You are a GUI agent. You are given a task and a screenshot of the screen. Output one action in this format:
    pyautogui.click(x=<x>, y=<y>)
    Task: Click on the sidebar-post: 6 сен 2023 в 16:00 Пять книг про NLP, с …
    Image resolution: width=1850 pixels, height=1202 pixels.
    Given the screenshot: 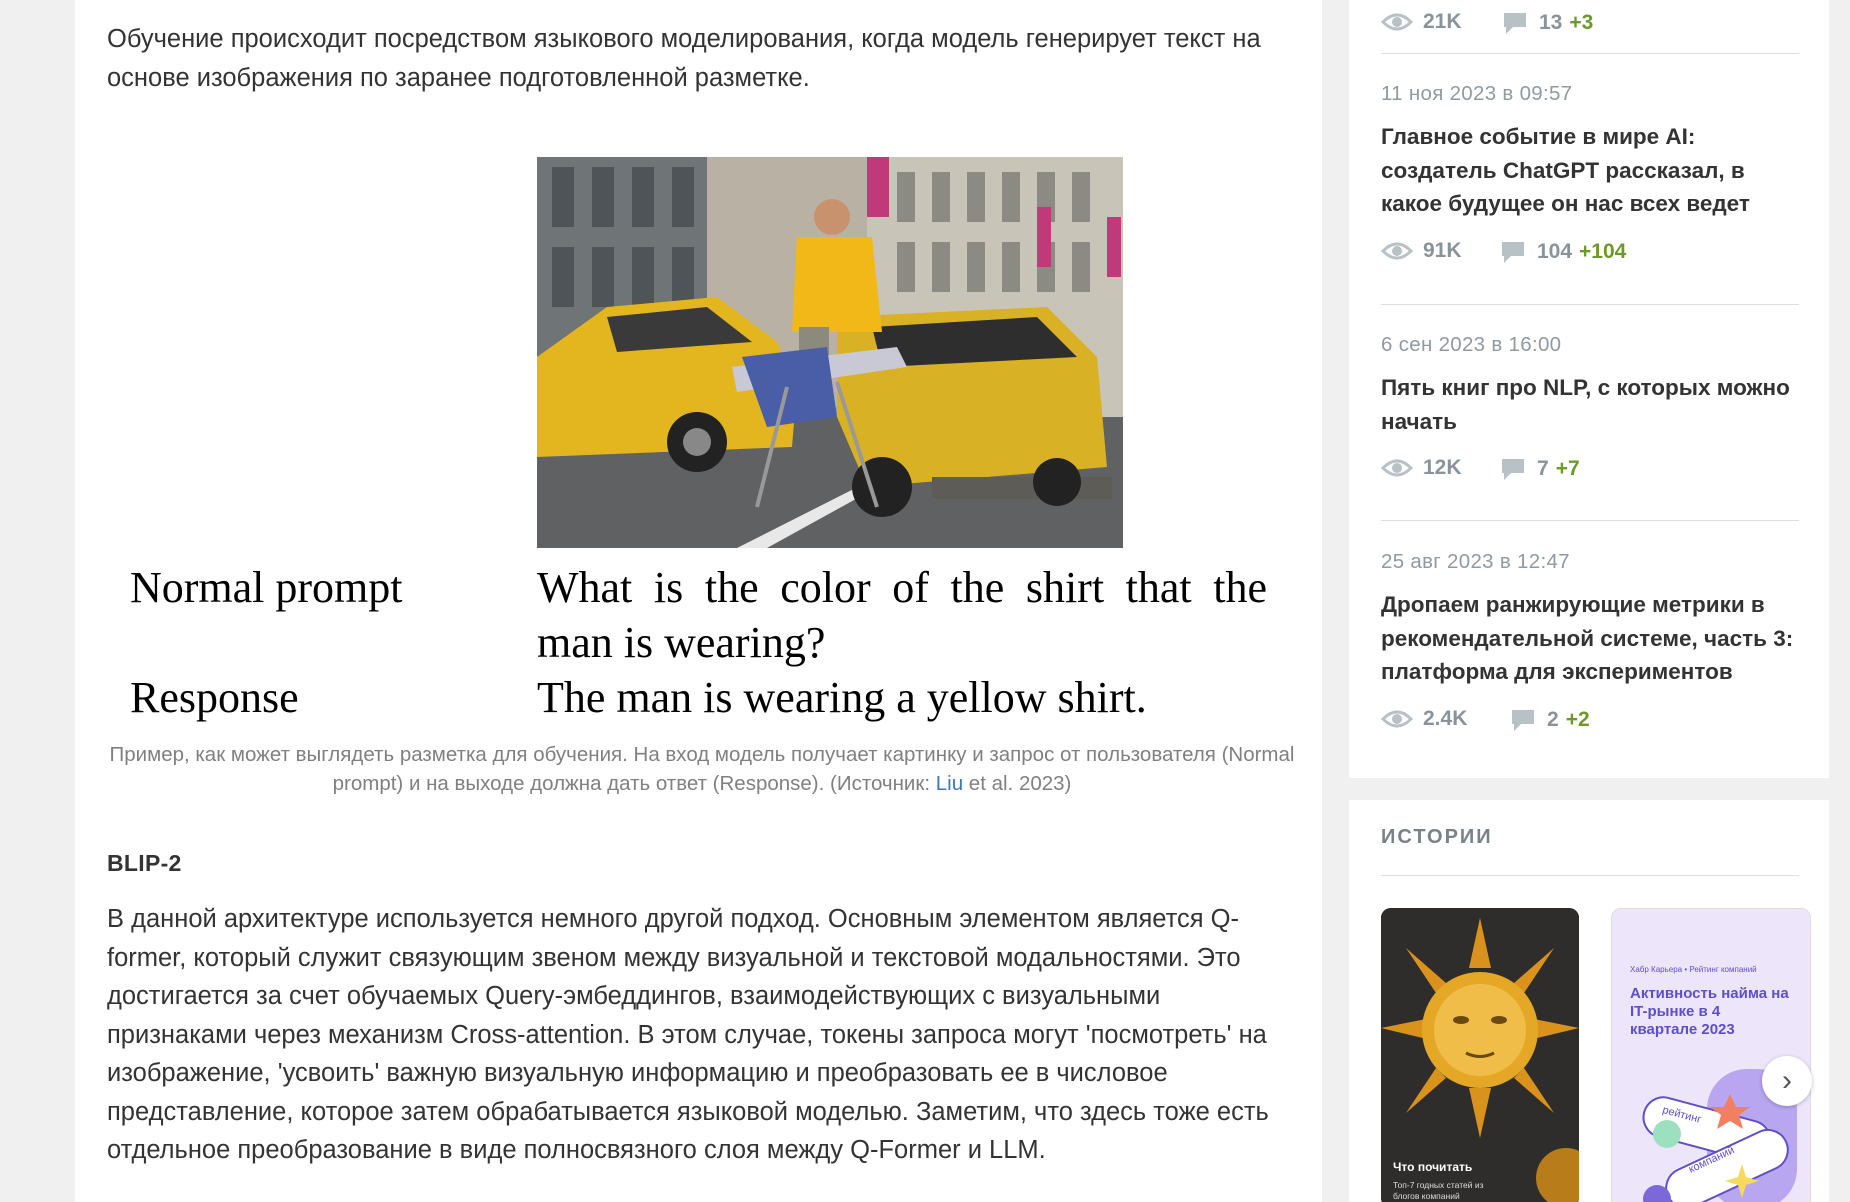 What is the action you would take?
    pyautogui.click(x=1590, y=409)
    